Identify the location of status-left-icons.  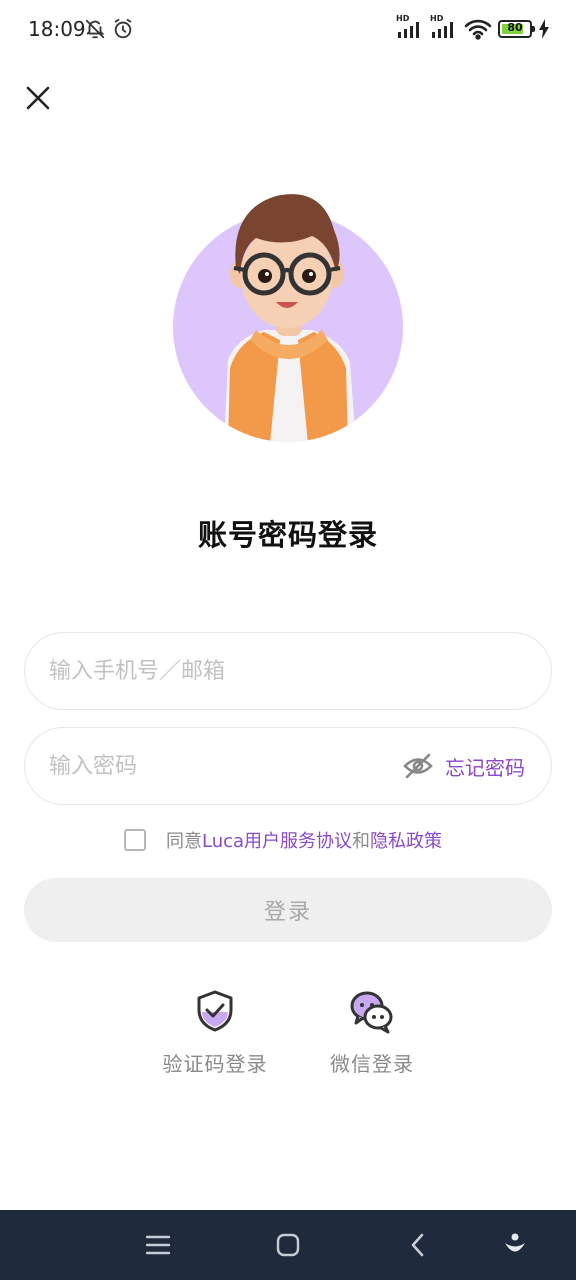
(109, 29).